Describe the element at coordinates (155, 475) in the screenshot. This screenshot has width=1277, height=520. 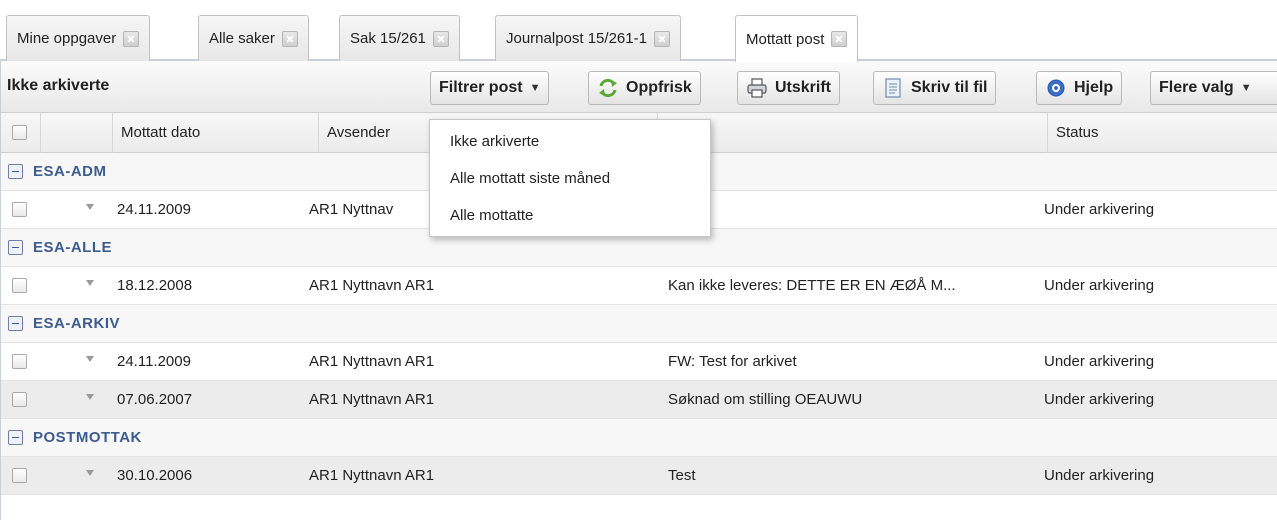
I see `received-date-cell: 30.10.2006` at that location.